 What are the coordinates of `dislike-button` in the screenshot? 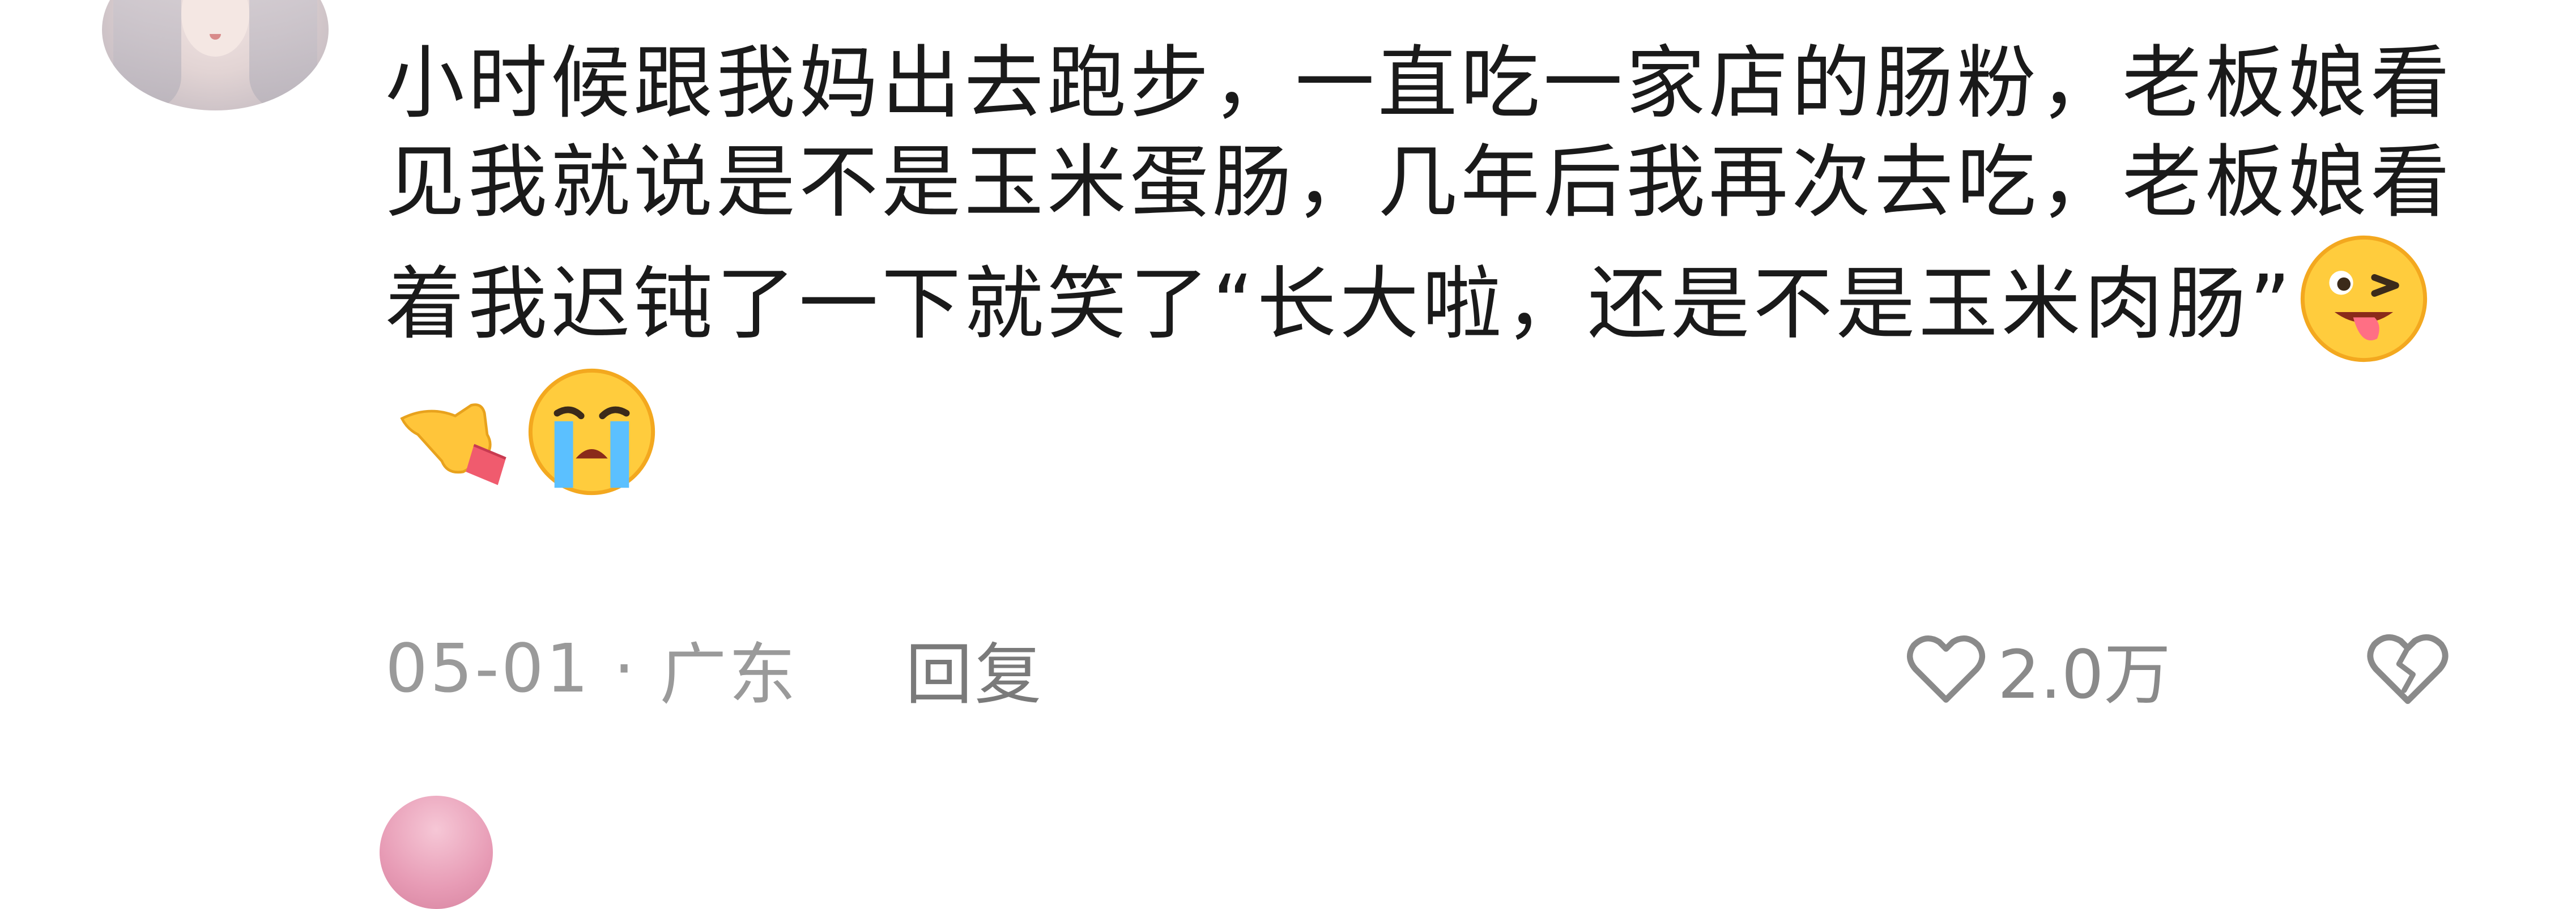 It's located at (2407, 668).